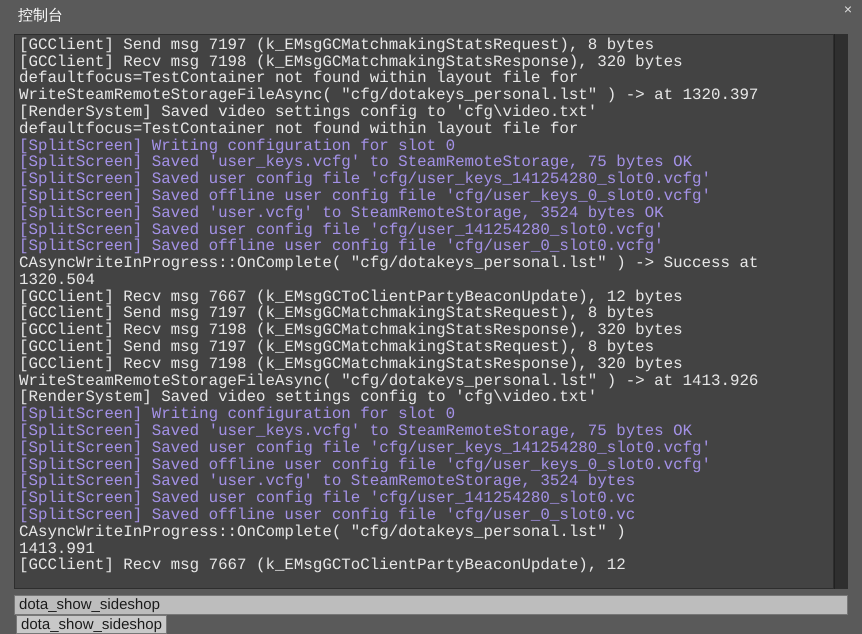 This screenshot has height=634, width=862. What do you see at coordinates (341, 230) in the screenshot?
I see `log-line: [SplitScreen] Saved user config file 'cfg/user_141254280_slot0.vcfg'` at bounding box center [341, 230].